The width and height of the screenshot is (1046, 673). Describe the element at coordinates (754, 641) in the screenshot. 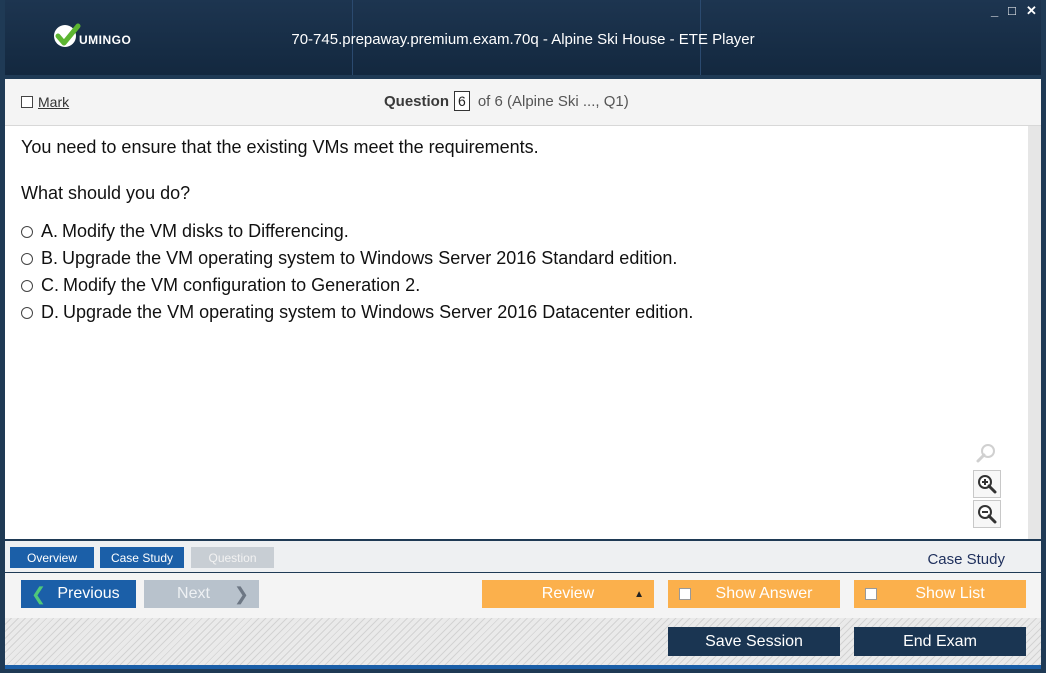

I see `save-session-button: Save Session` at that location.